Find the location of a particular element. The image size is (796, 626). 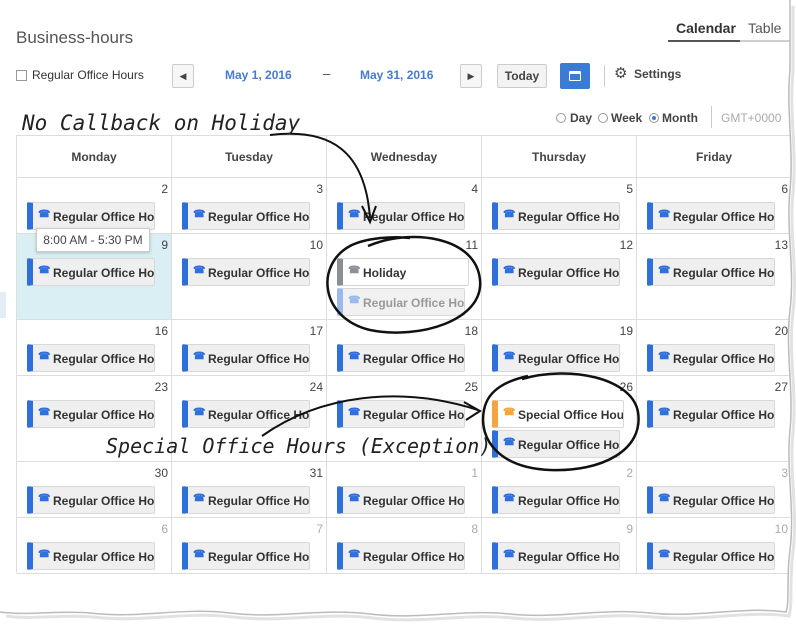

day-number: 6 is located at coordinates (784, 189).